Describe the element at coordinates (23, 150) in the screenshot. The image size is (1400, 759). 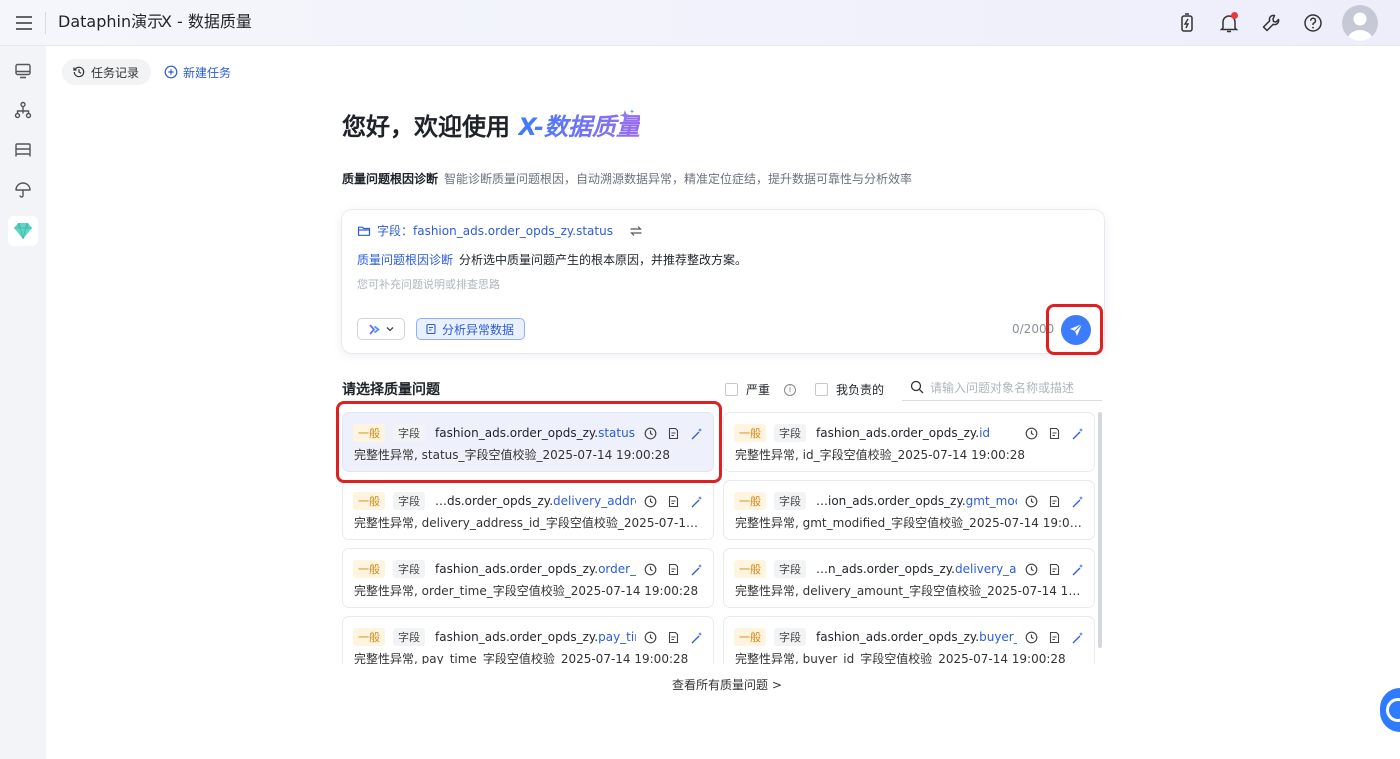
I see `table-icon` at that location.